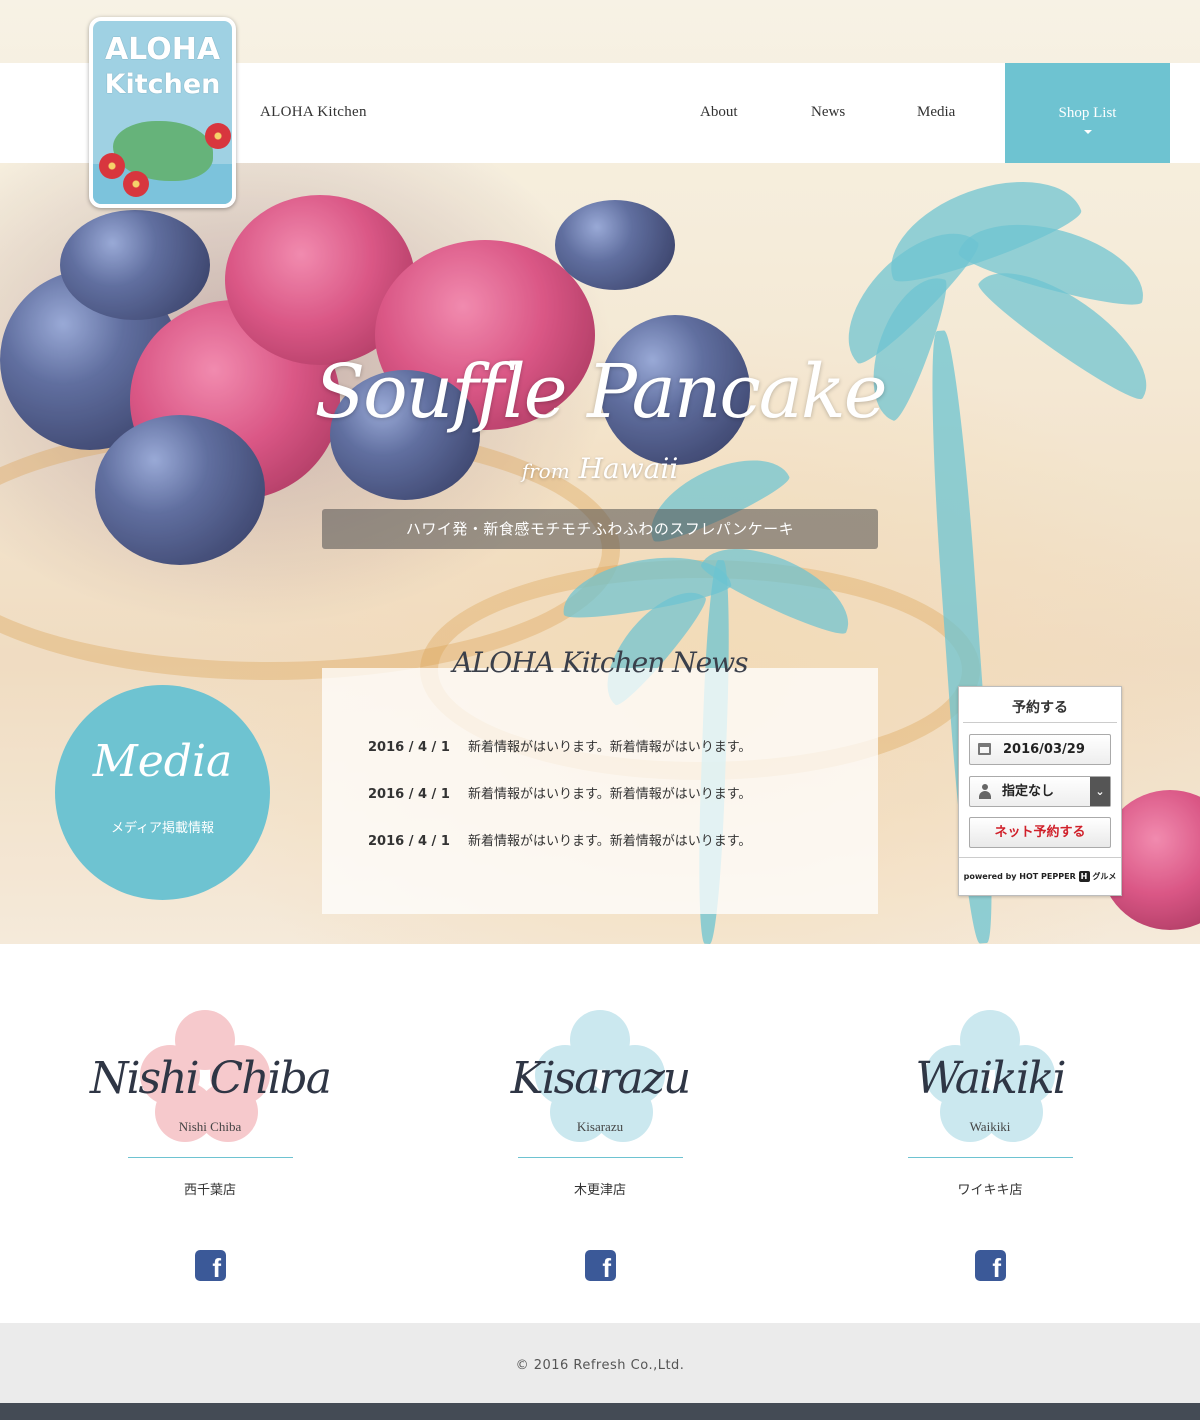 Image resolution: width=1200 pixels, height=1420 pixels. What do you see at coordinates (600, 529) in the screenshot?
I see `hero-tagline: ハワイ発・新食感モチモチふわふわのスフレパンケーキ` at bounding box center [600, 529].